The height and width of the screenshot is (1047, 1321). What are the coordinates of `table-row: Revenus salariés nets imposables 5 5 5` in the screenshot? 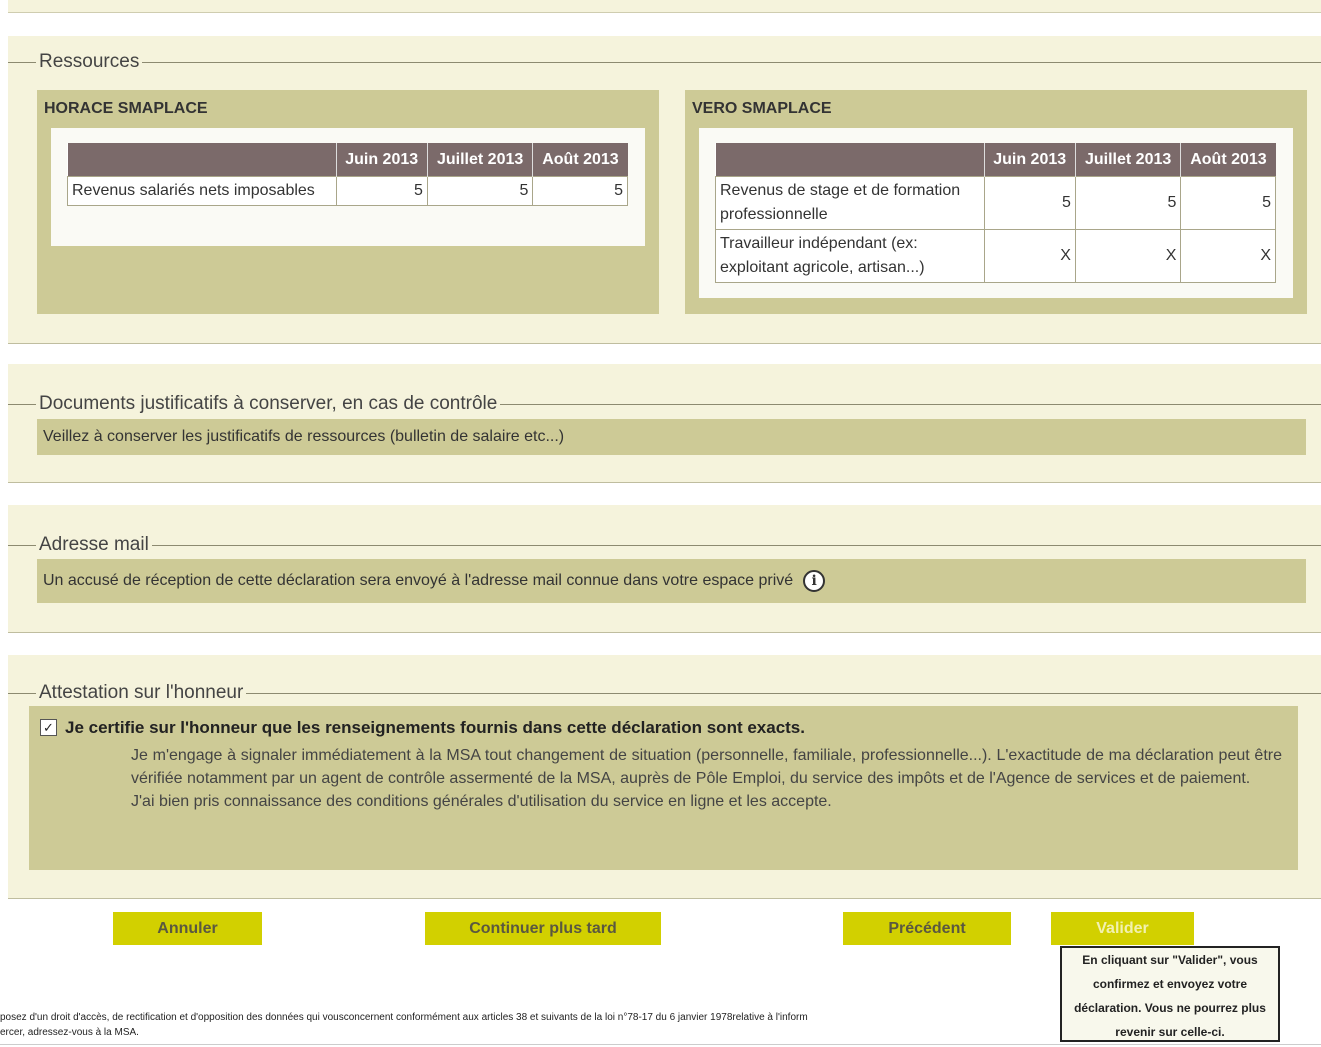 It's located at (347, 191).